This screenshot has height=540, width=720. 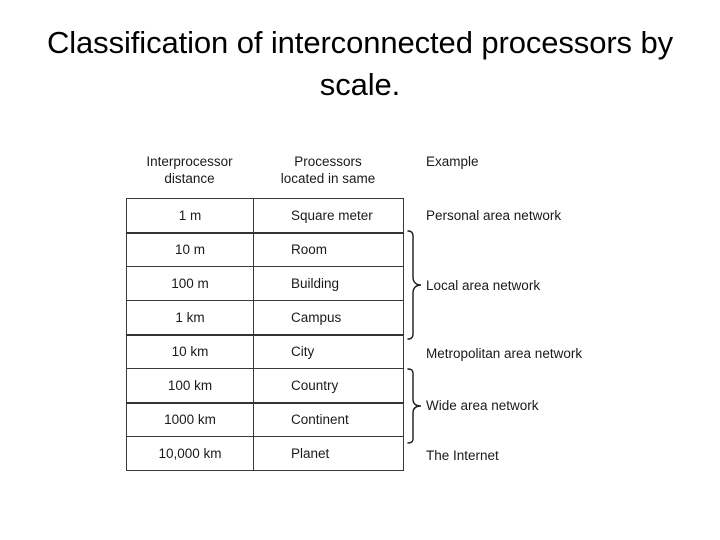 I want to click on table-row: 10,000 km Planet, so click(x=265, y=453).